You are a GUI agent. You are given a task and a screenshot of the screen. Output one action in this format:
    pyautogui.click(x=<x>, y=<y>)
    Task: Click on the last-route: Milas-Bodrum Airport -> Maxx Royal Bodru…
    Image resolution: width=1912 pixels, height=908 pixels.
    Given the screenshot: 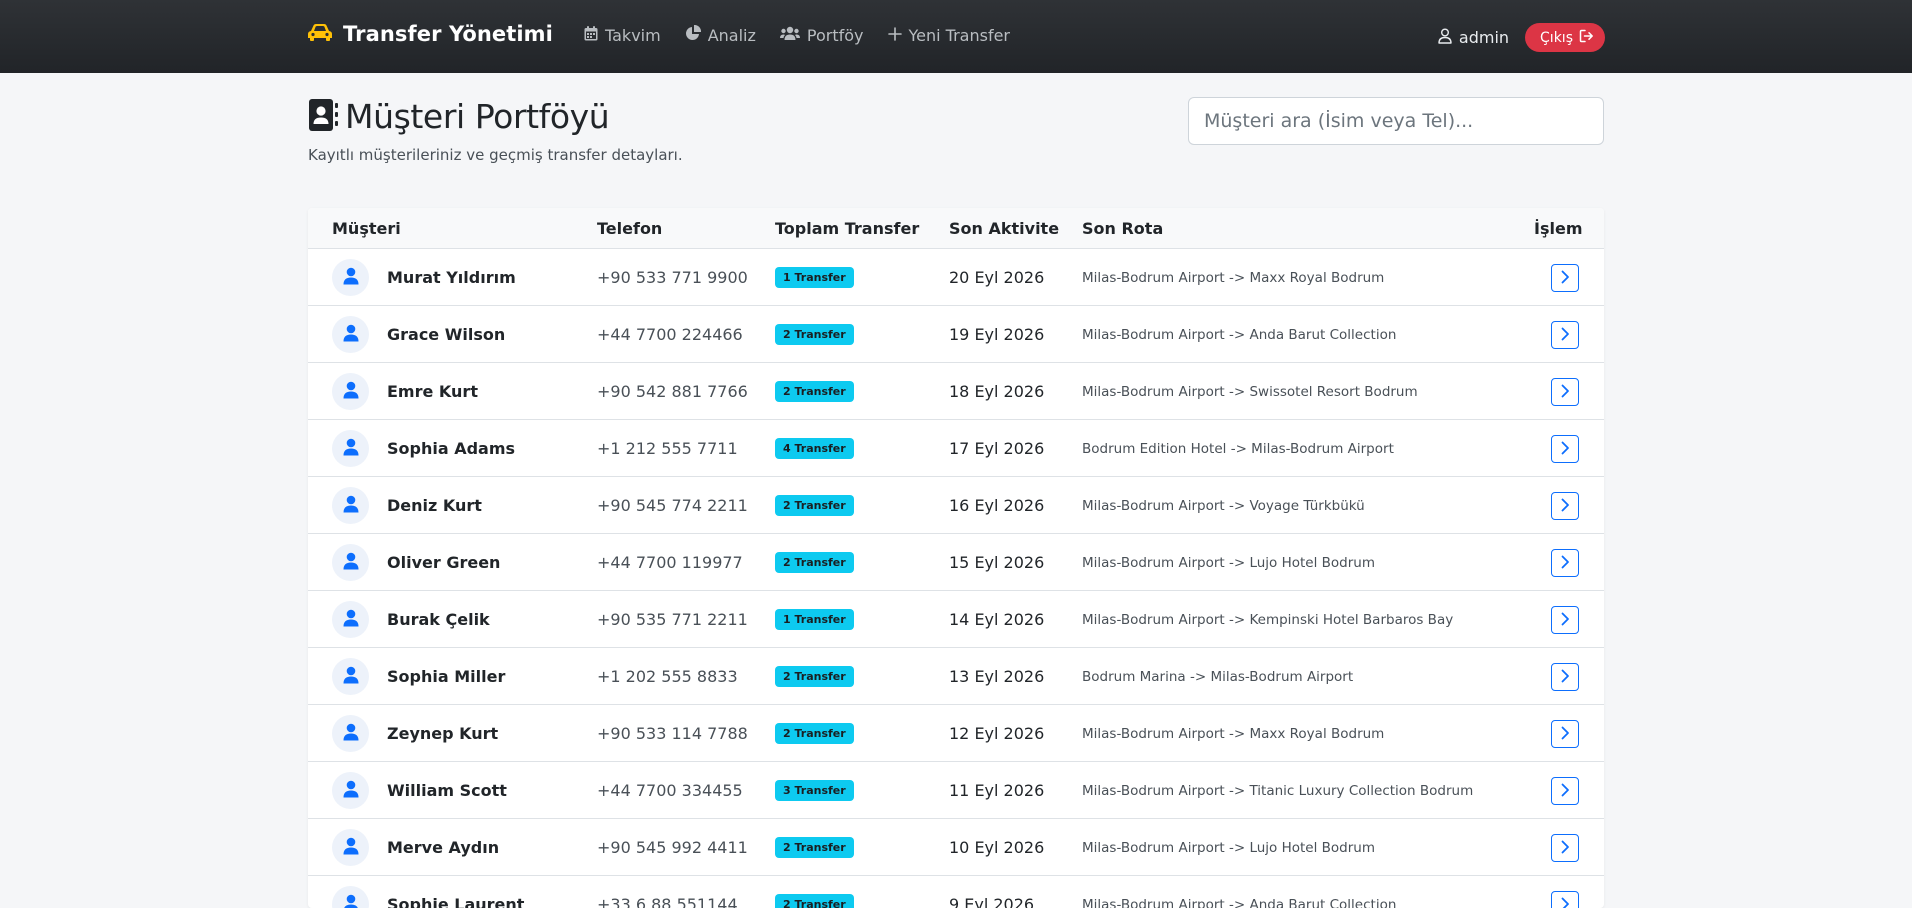 What is the action you would take?
    pyautogui.click(x=1233, y=277)
    